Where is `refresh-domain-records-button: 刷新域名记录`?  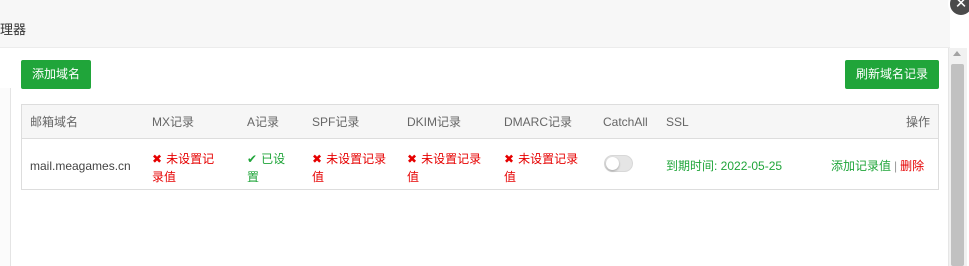
refresh-domain-records-button: 刷新域名记录 is located at coordinates (892, 74).